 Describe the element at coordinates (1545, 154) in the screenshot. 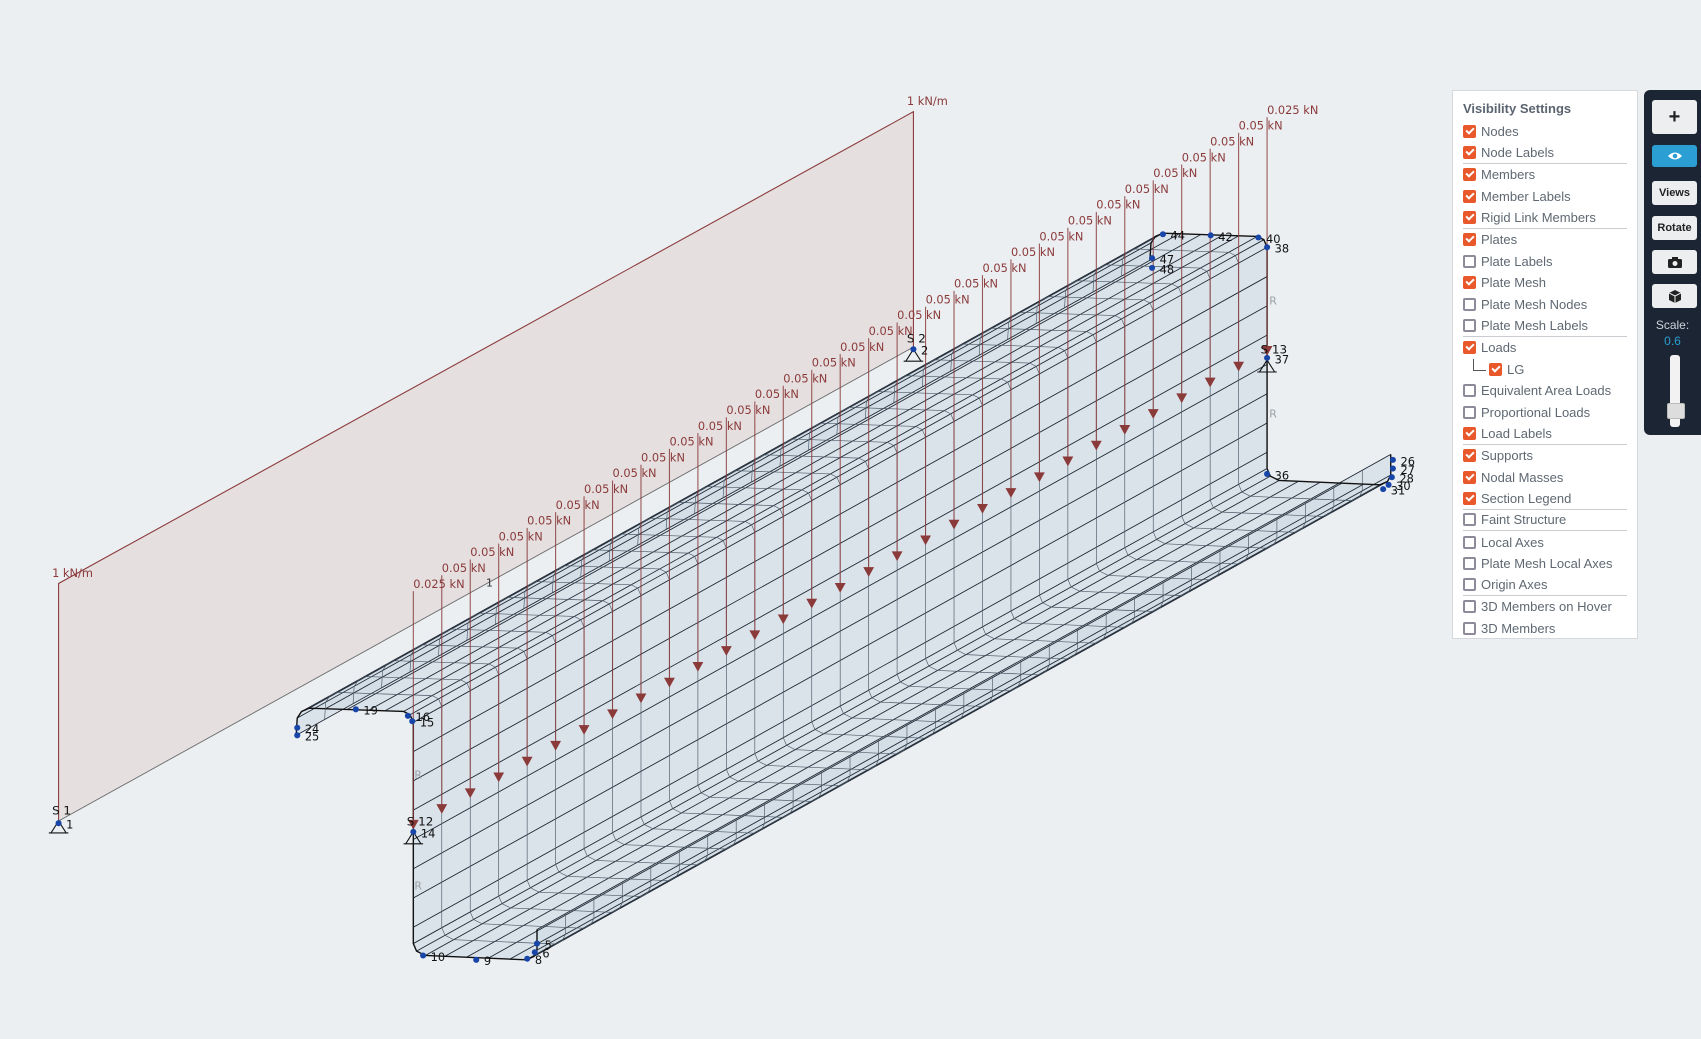

I see `visibility-toggle-node-labels: Node Labels` at that location.